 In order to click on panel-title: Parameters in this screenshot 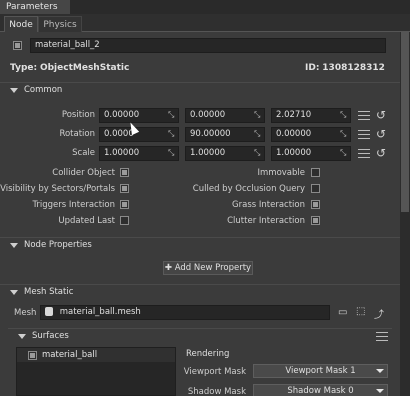, I will do `click(35, 7)`.